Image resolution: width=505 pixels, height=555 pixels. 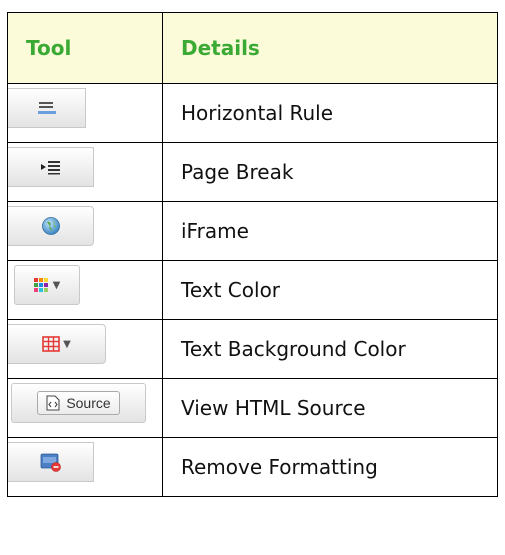 I want to click on table-row: Remove Formatting, so click(x=252, y=467).